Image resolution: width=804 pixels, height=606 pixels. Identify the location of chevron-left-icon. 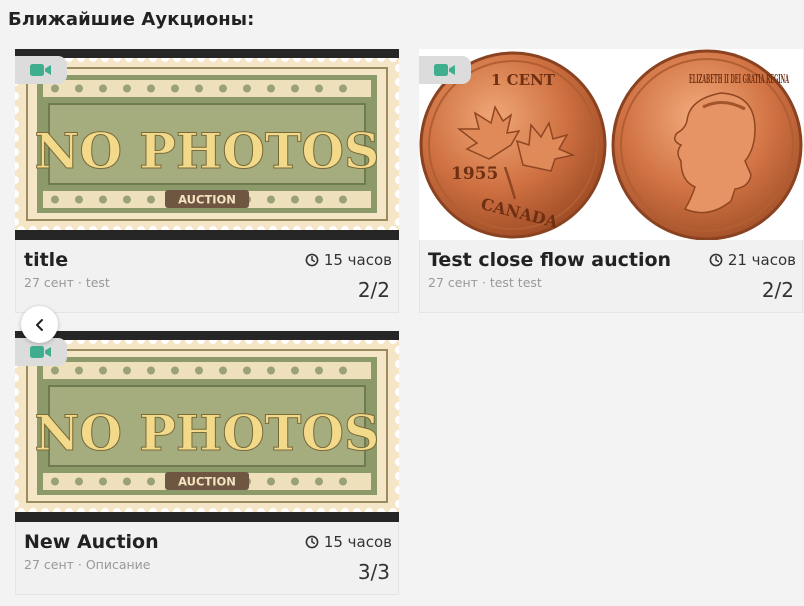
(39, 324).